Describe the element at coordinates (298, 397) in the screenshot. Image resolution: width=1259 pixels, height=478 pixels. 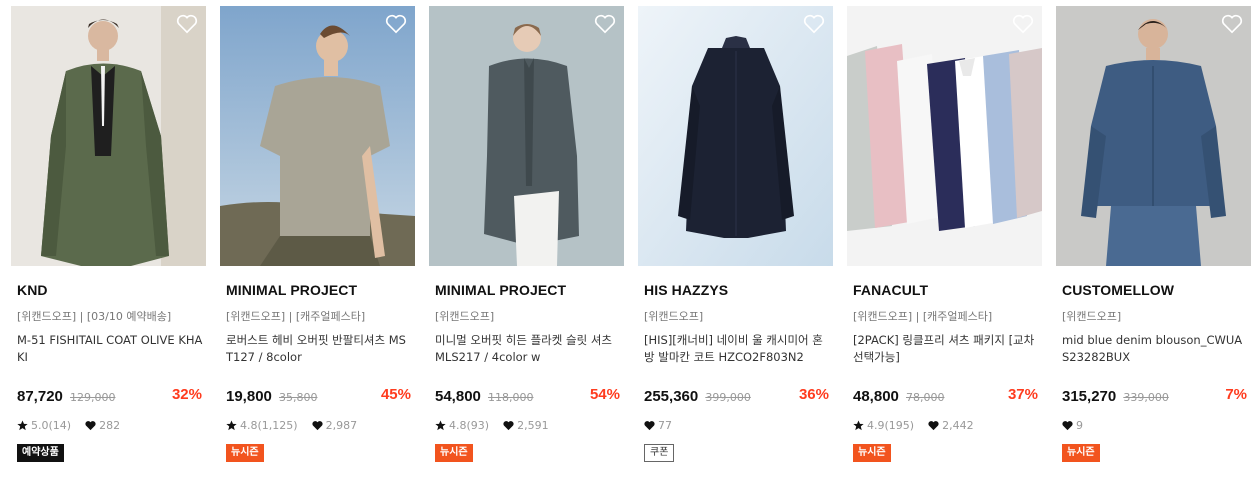
I see `original-price: 35,800` at that location.